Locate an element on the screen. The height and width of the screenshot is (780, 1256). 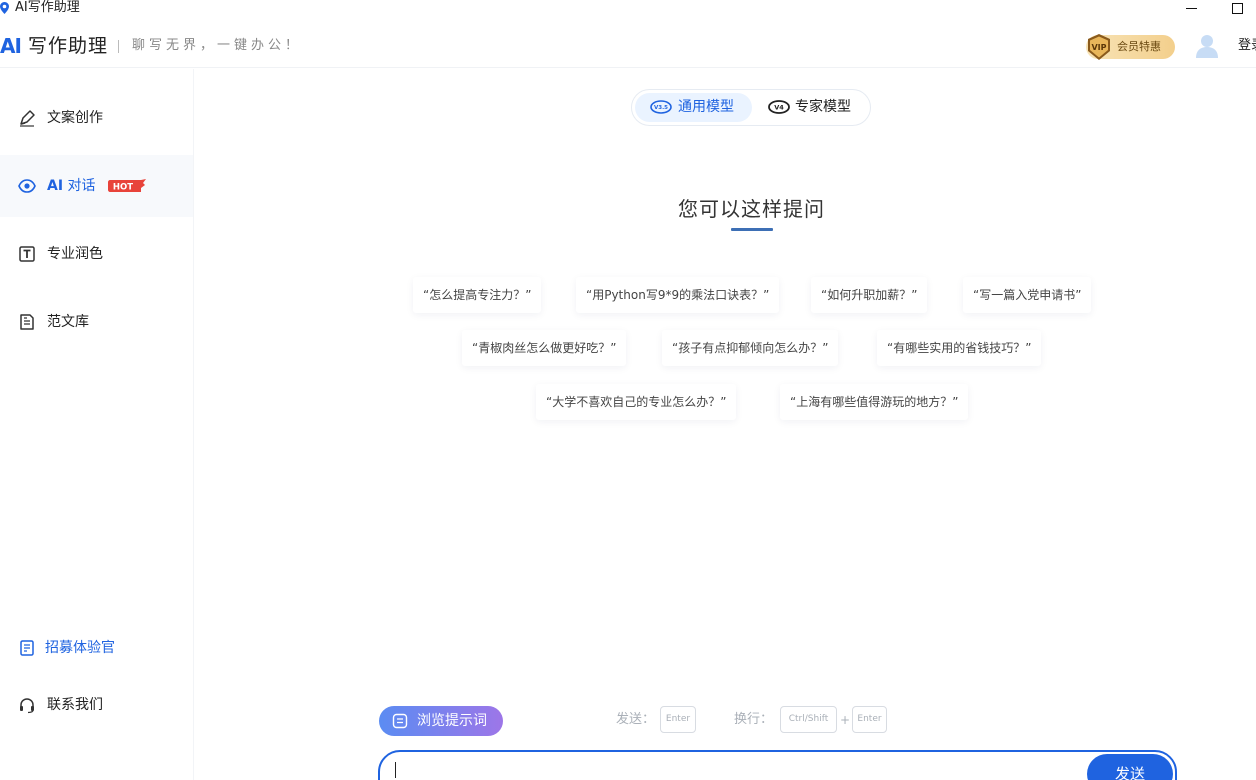
window-titlebar: AI写作助理 is located at coordinates (628, 9).